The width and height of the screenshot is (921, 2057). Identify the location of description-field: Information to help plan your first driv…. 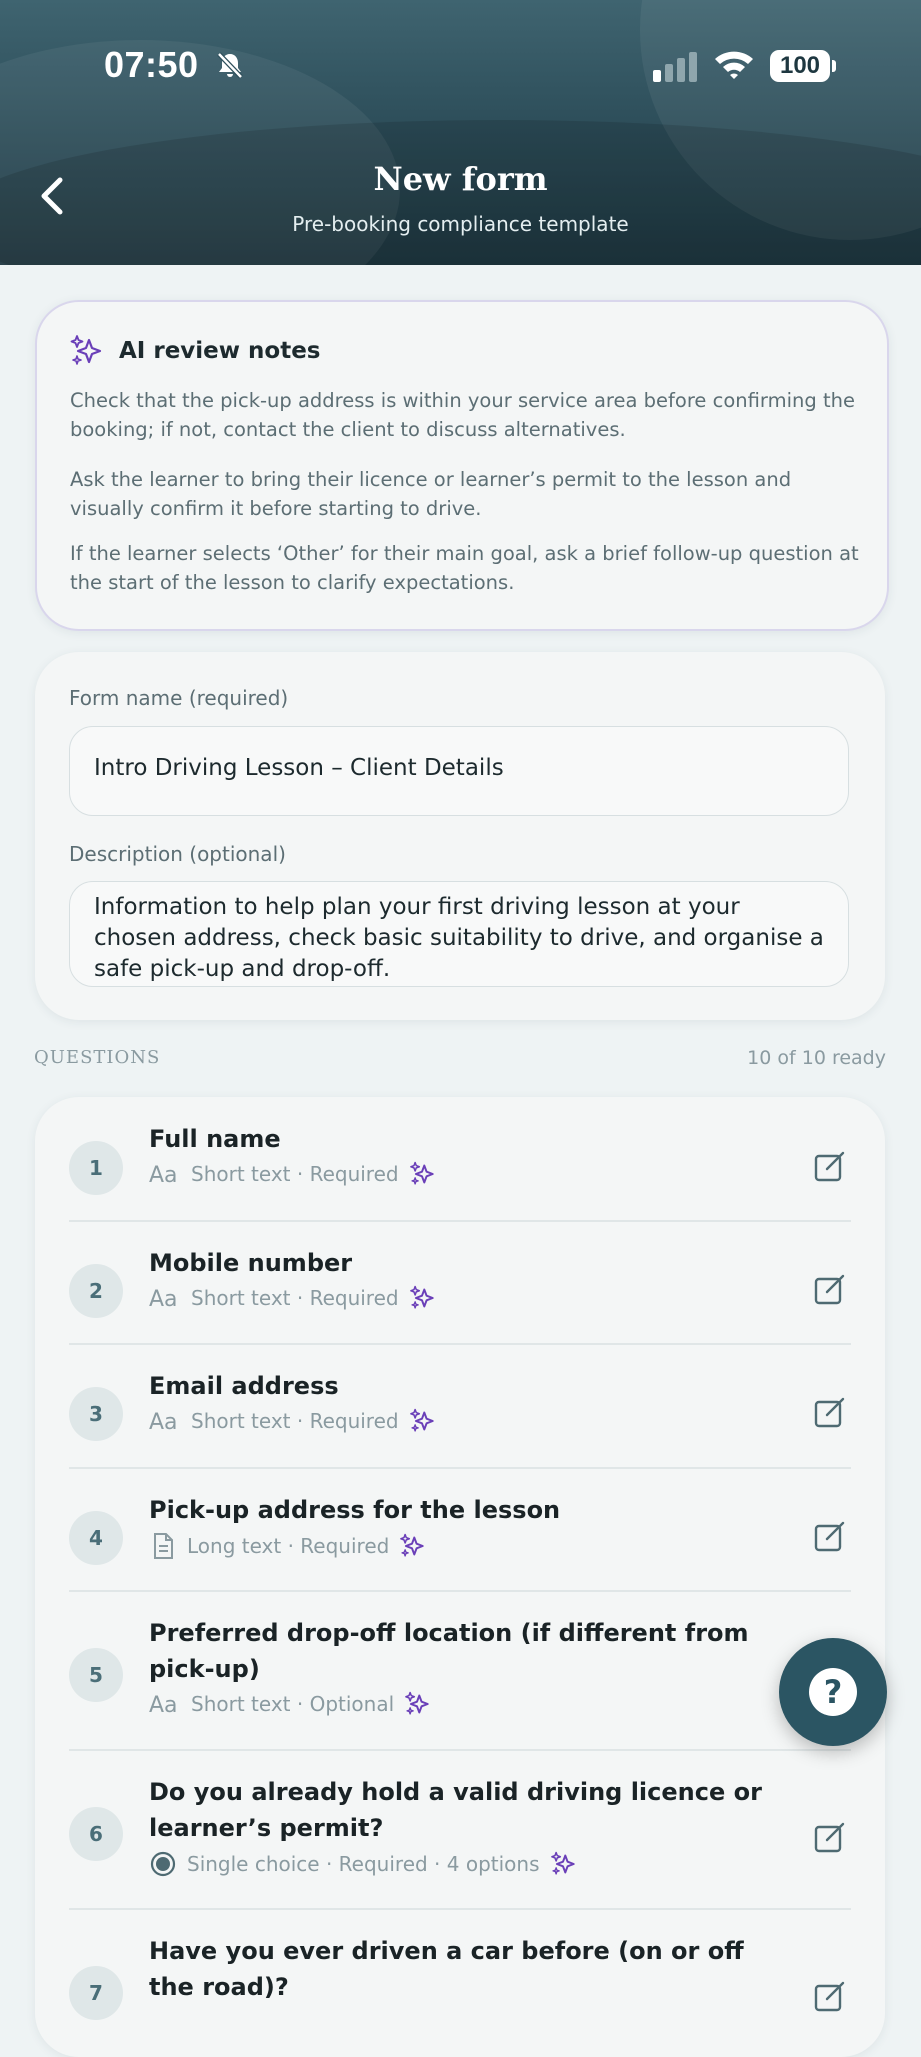
(459, 934).